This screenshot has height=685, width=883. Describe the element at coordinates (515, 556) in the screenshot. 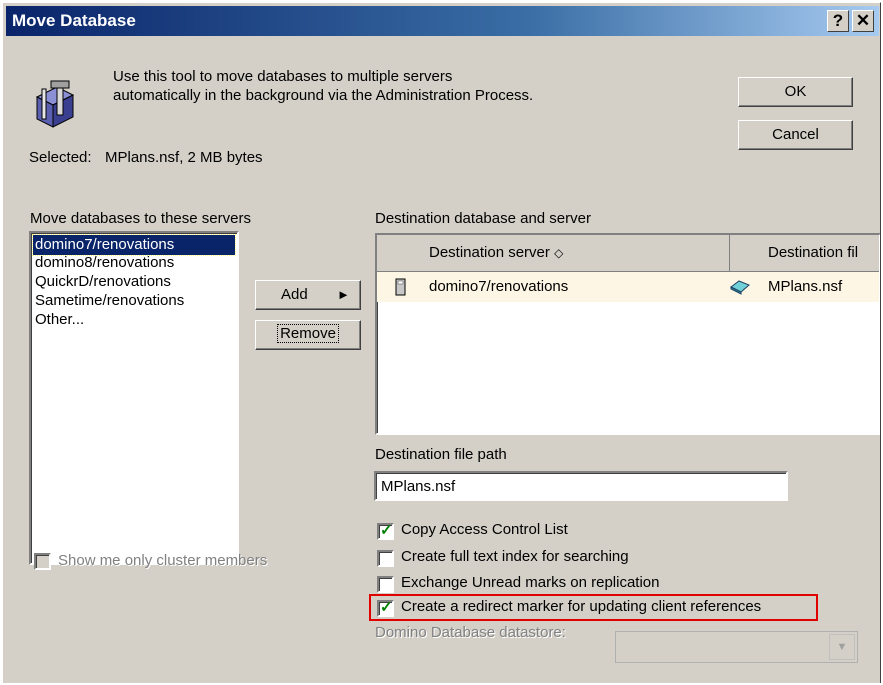

I see `full-text-index-label: Create full text index for searching` at that location.